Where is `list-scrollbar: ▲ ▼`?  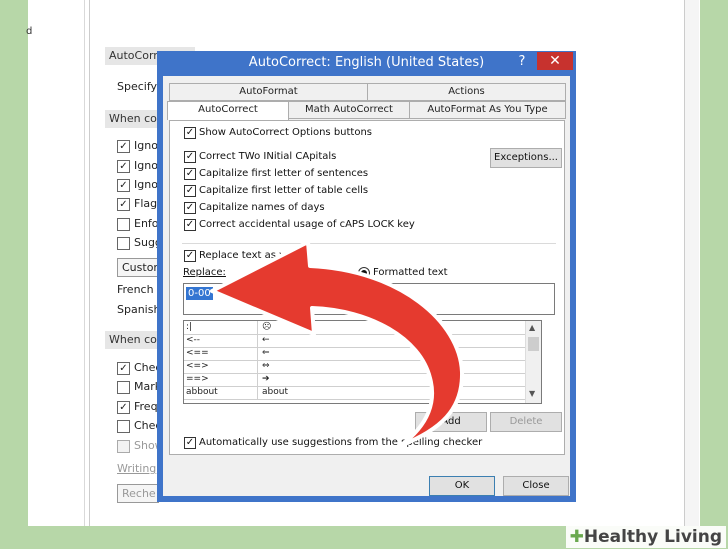 list-scrollbar: ▲ ▼ is located at coordinates (533, 362).